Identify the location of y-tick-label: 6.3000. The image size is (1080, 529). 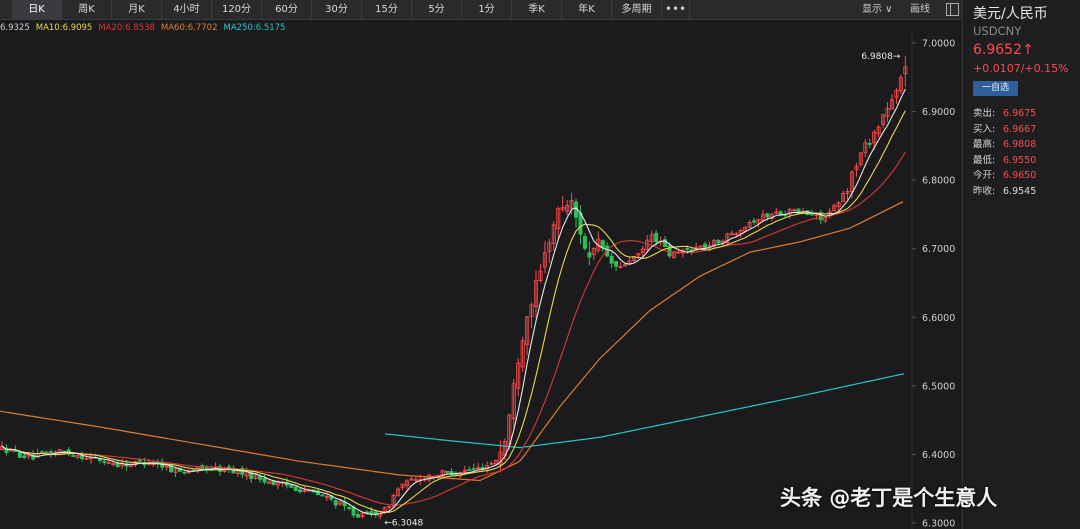
(938, 524).